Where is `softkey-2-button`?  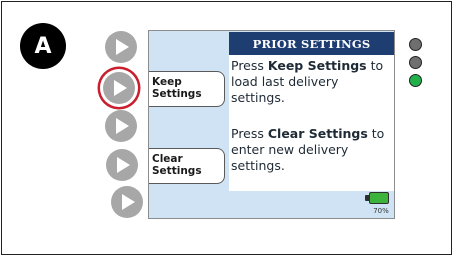 softkey-2-button is located at coordinates (119, 88).